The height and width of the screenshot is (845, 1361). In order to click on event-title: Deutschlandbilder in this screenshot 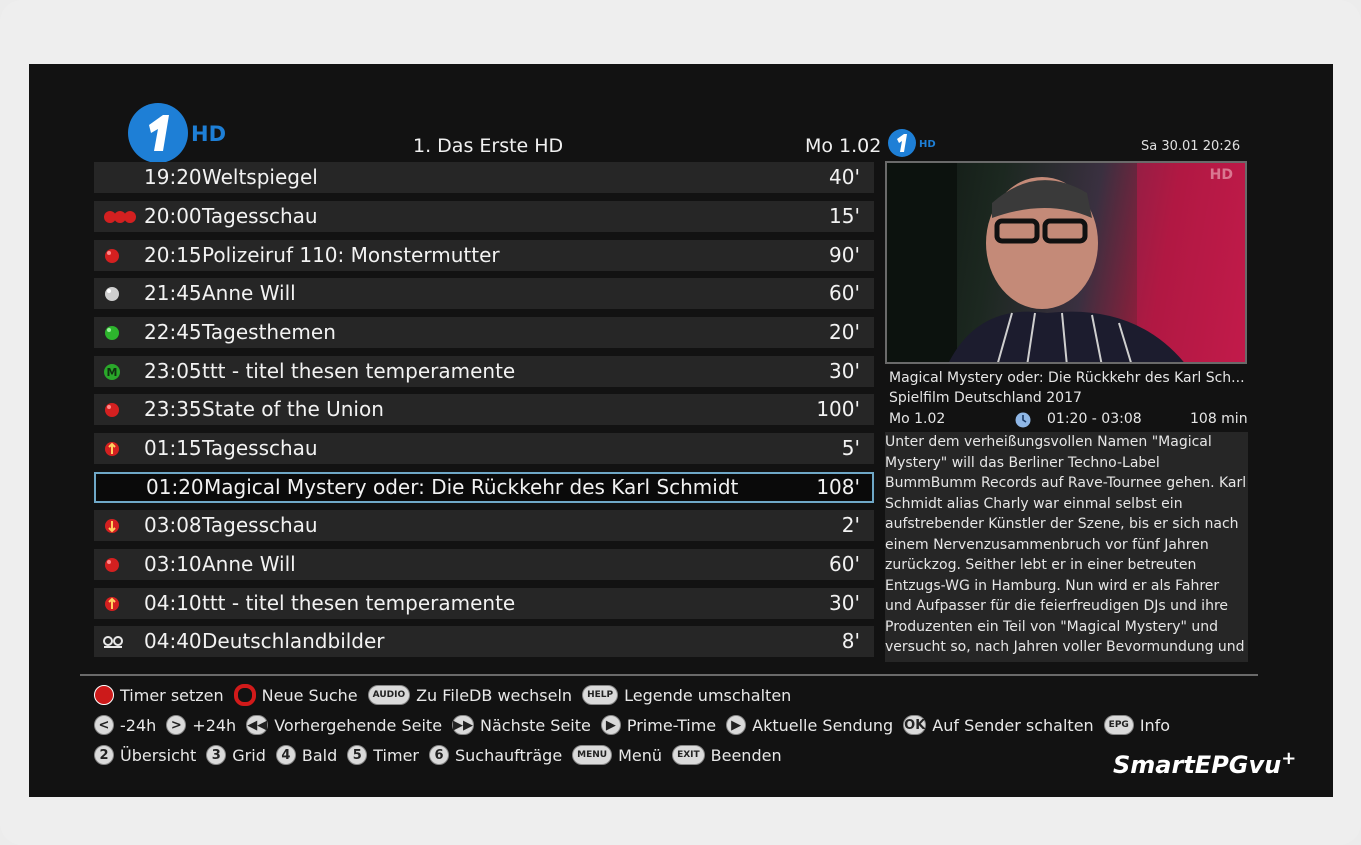, I will do `click(293, 641)`.